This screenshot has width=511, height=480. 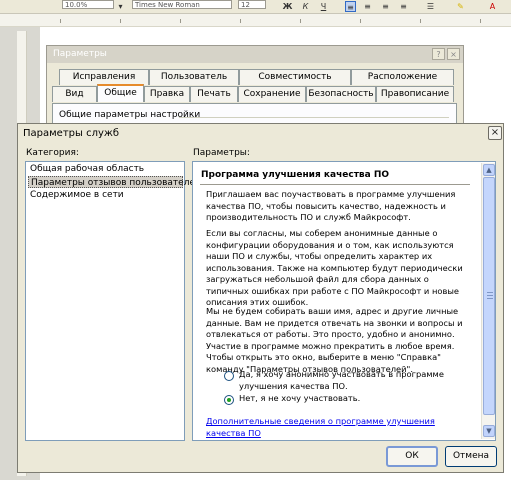 What do you see at coordinates (221, 153) in the screenshot?
I see `parameters-label: Параметры:` at bounding box center [221, 153].